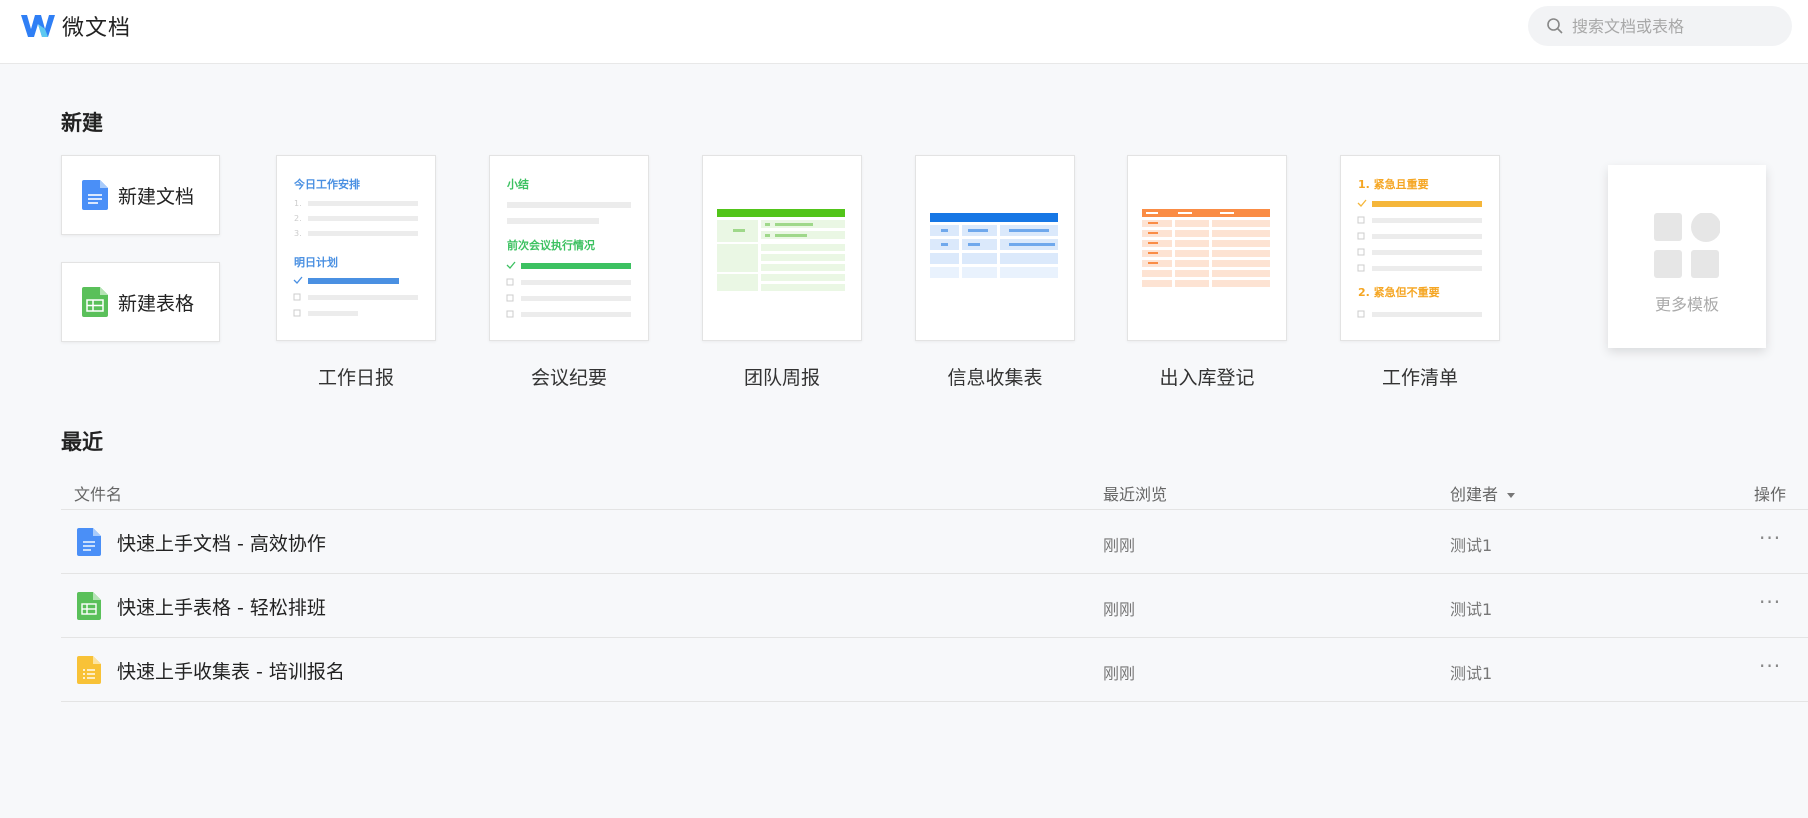 Image resolution: width=1808 pixels, height=818 pixels. I want to click on app-logo: 微文档, so click(75, 26).